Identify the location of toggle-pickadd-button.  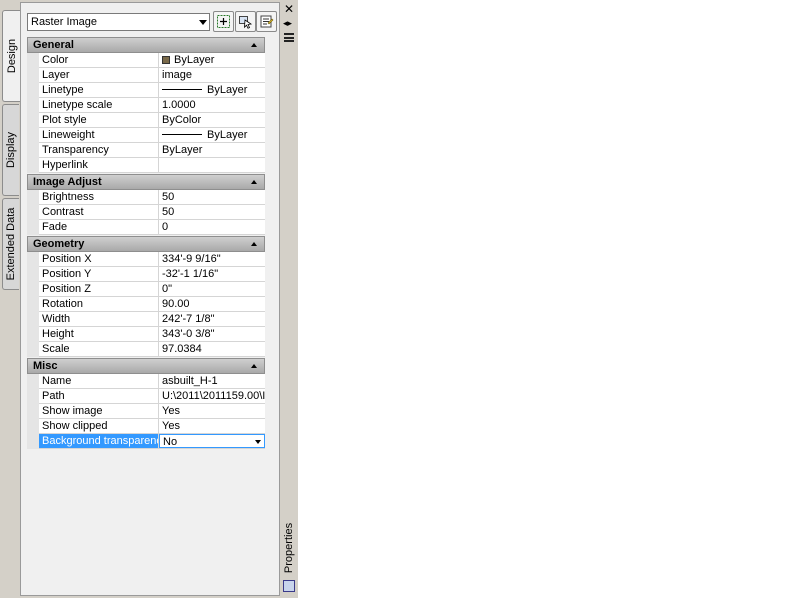
(223, 21).